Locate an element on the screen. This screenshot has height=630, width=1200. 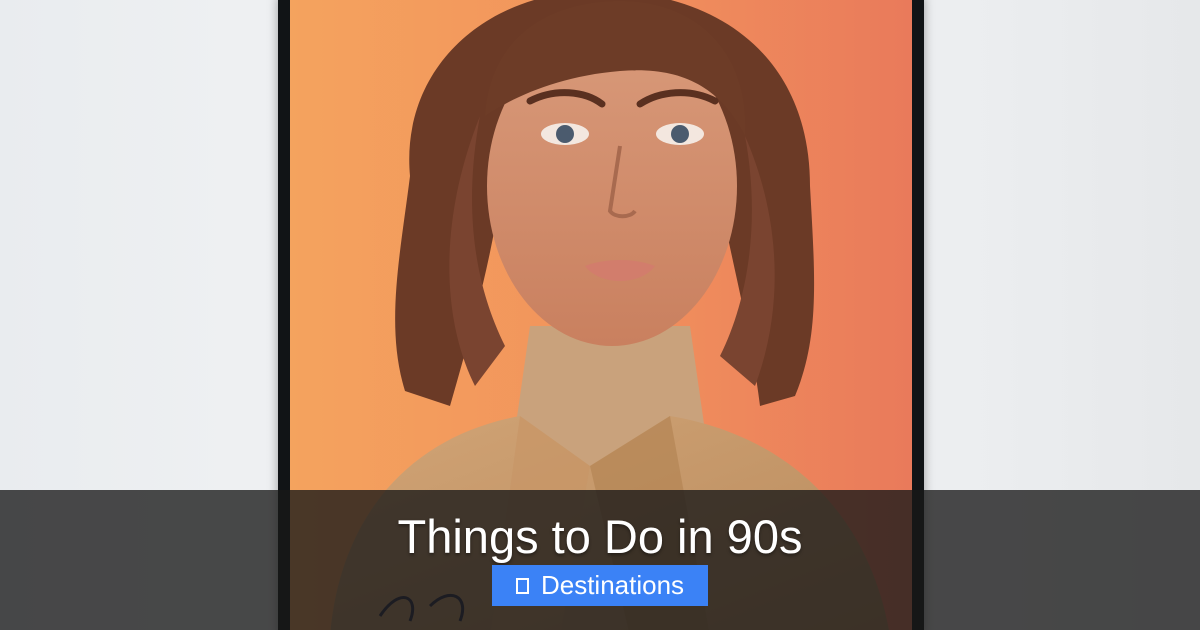
category-label: Destinations is located at coordinates (612, 585).